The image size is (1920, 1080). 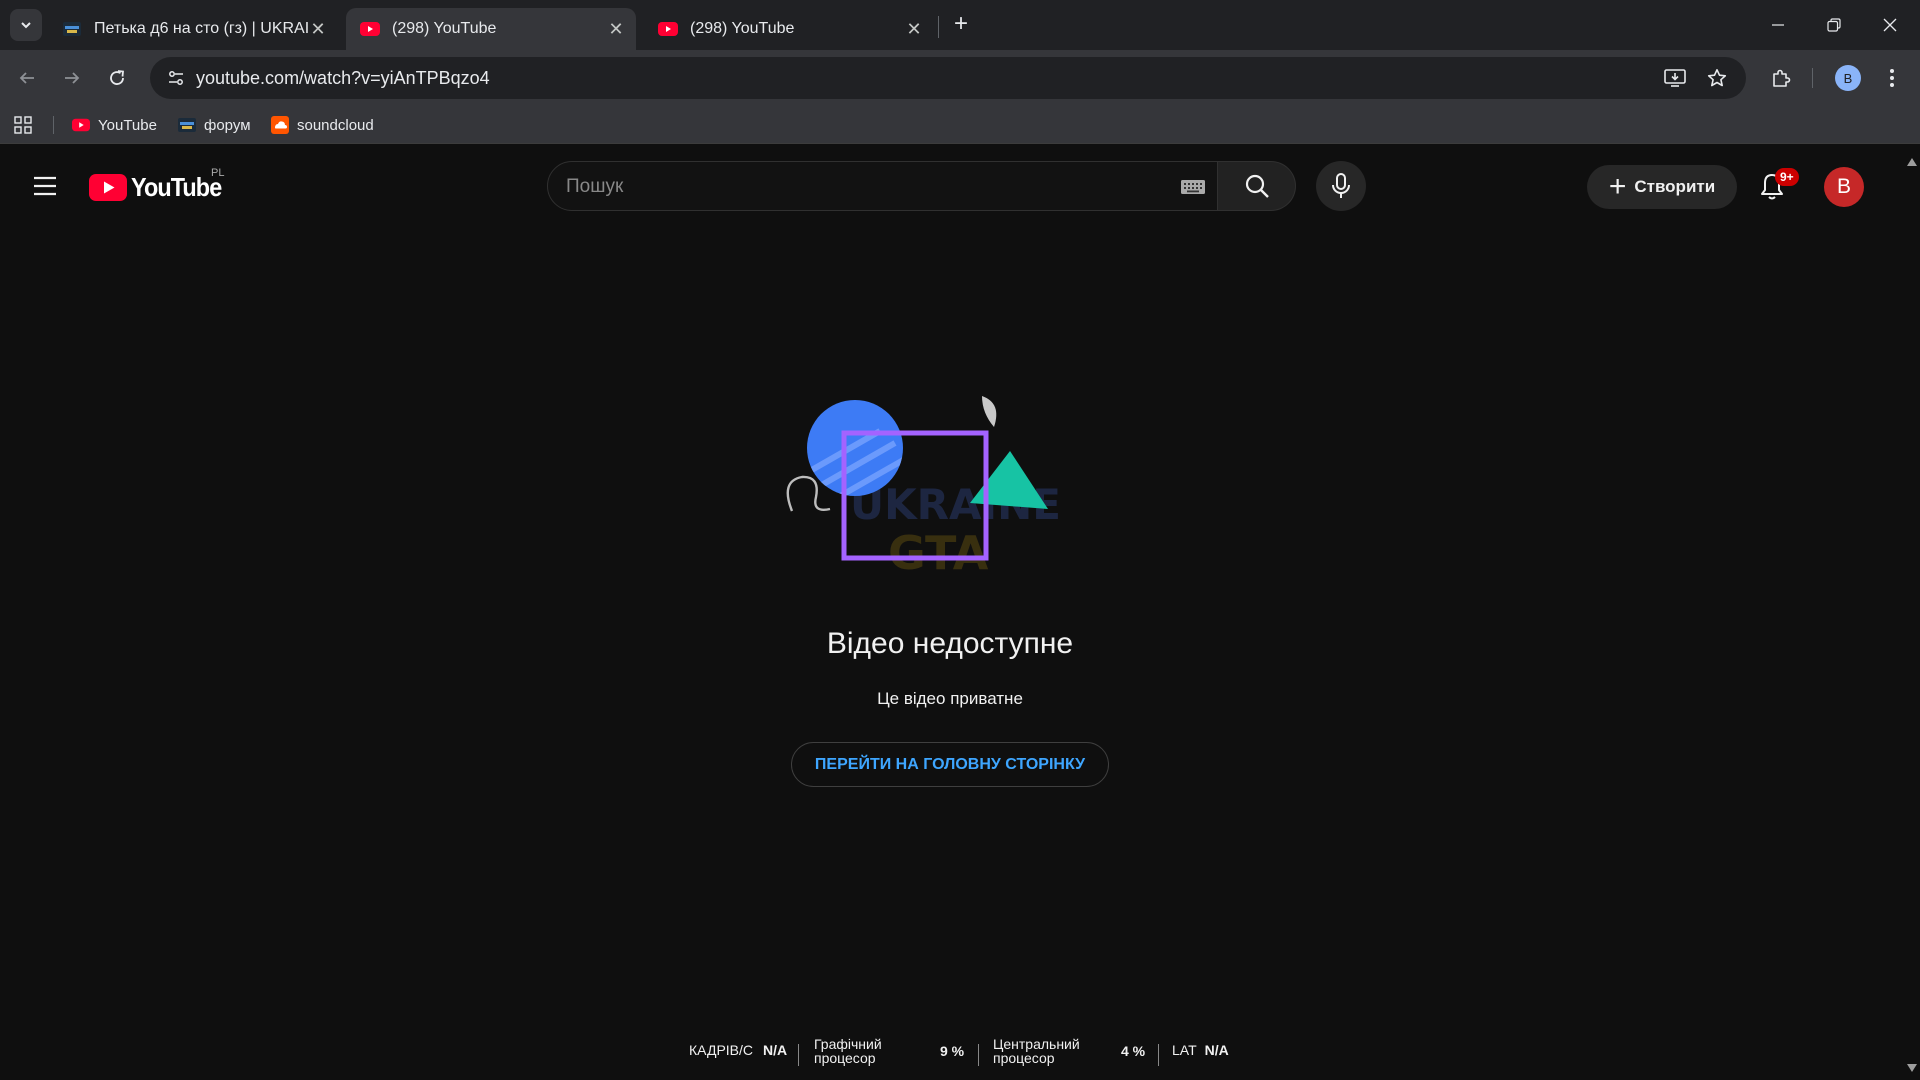 I want to click on extensions-button, so click(x=1781, y=78).